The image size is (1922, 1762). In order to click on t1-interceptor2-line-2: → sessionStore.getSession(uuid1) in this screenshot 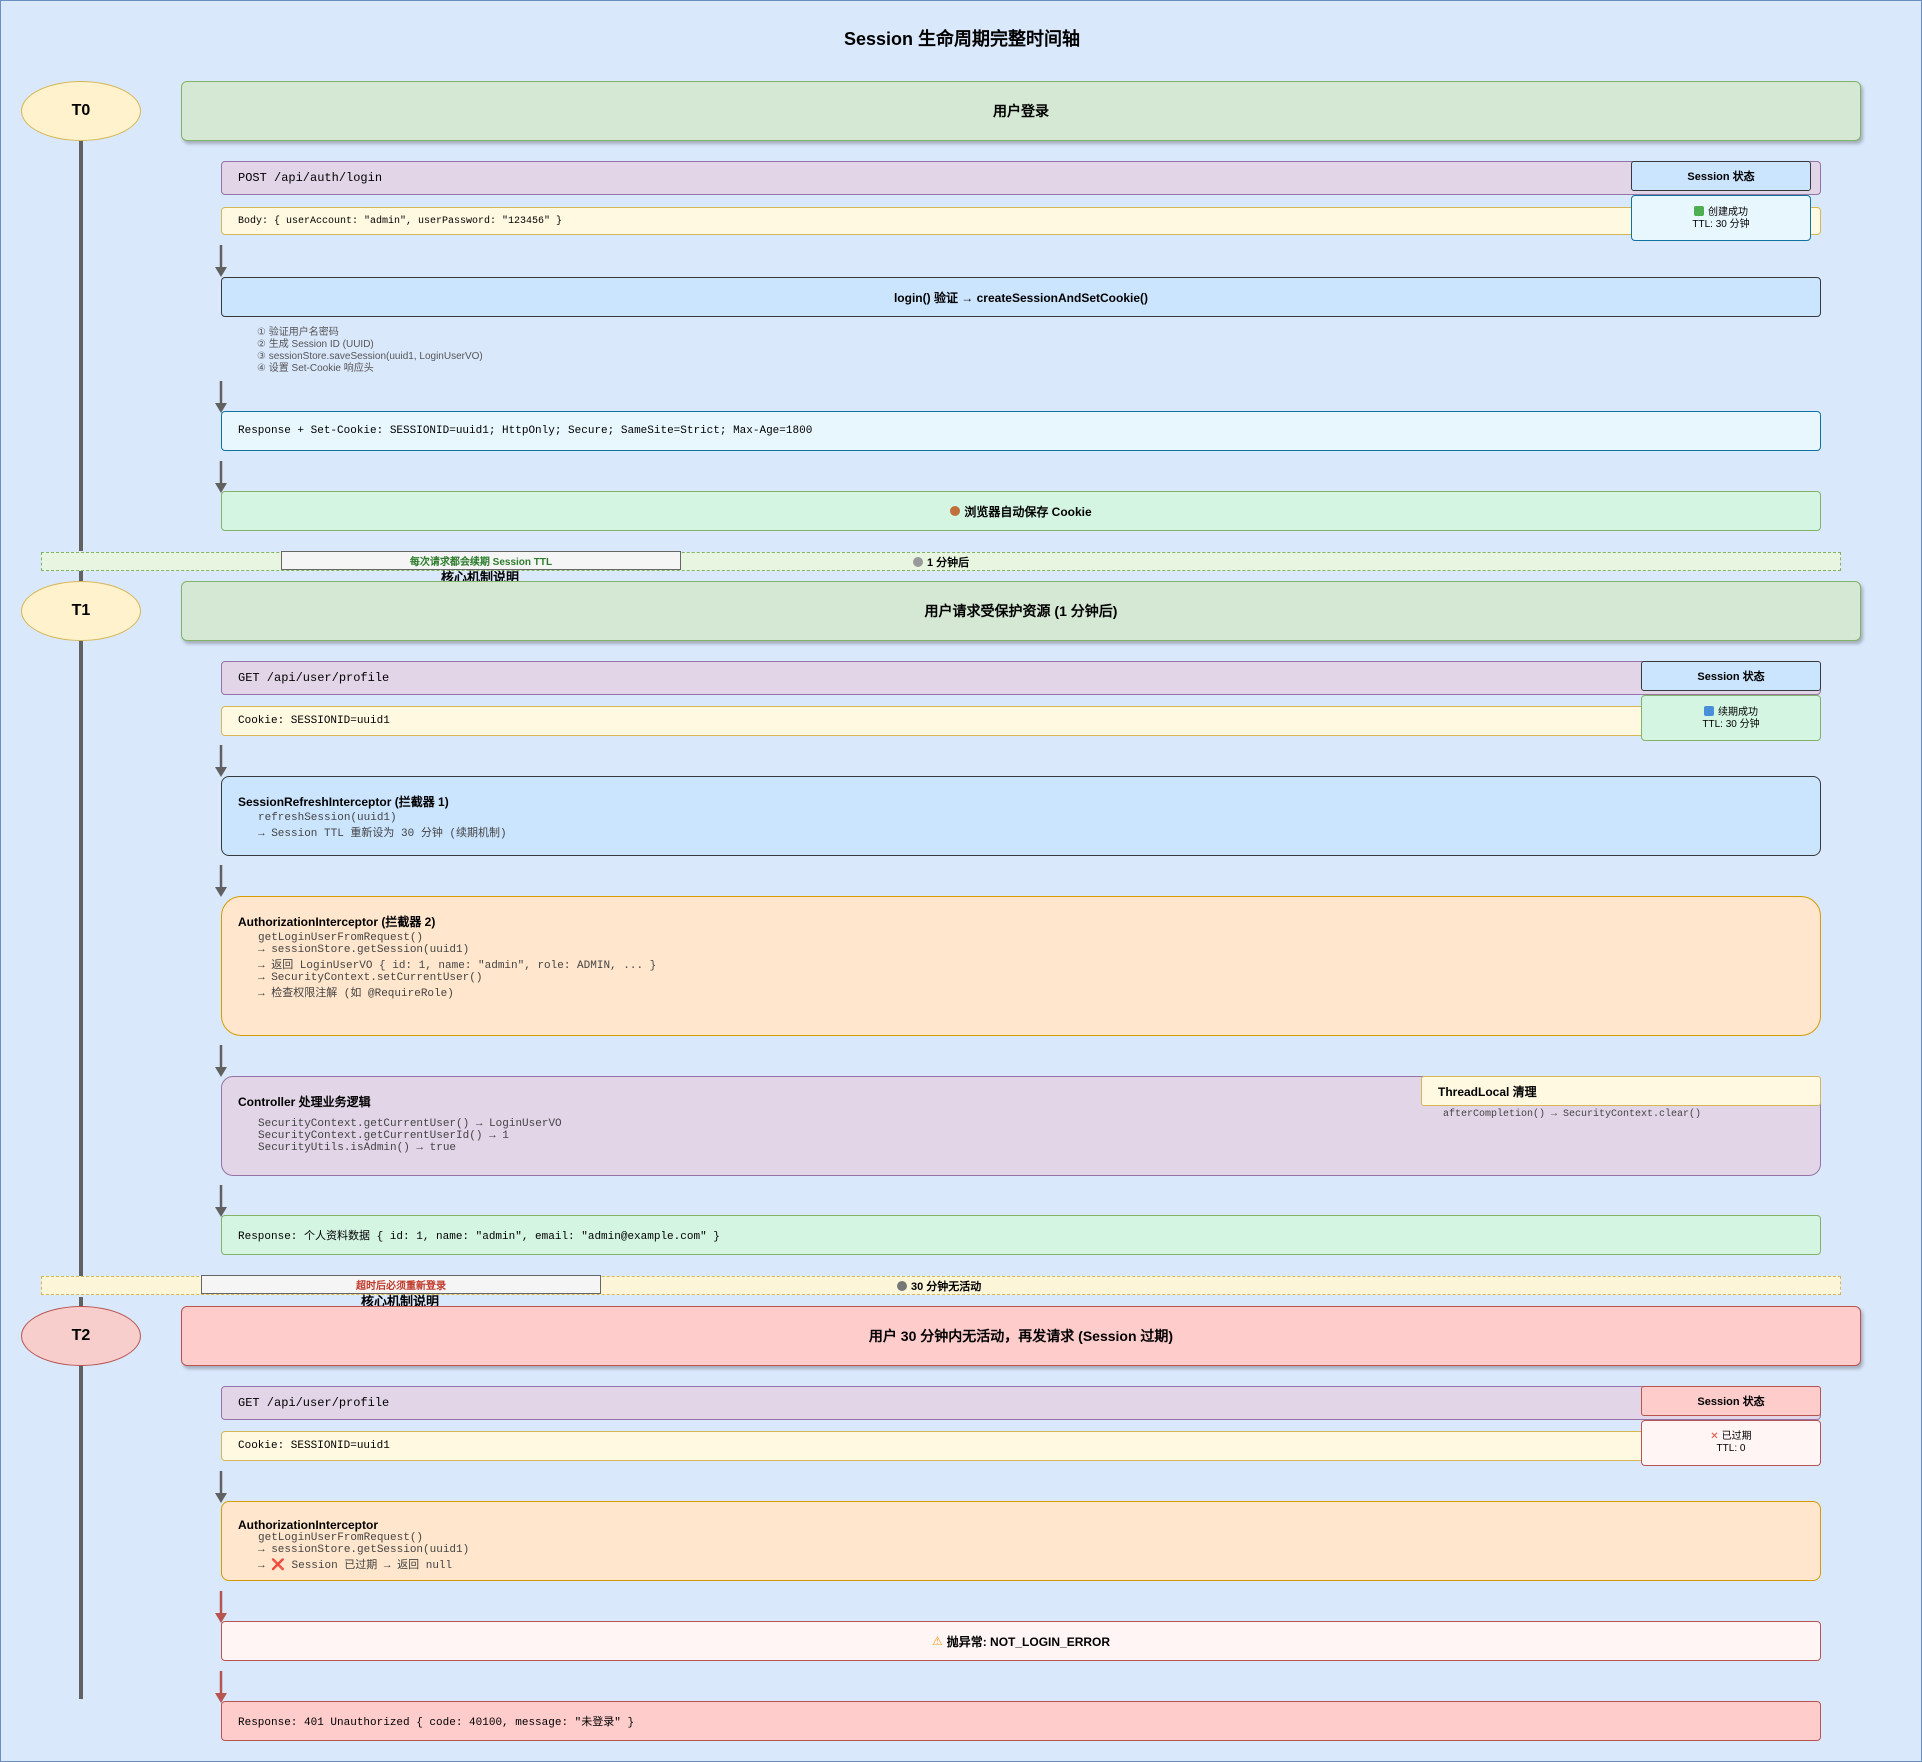, I will do `click(364, 950)`.